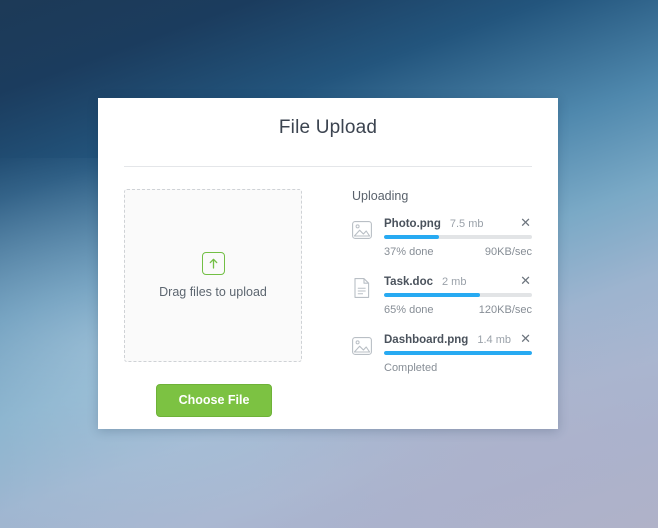 This screenshot has height=528, width=658. I want to click on upload-status: 37% done, so click(409, 252).